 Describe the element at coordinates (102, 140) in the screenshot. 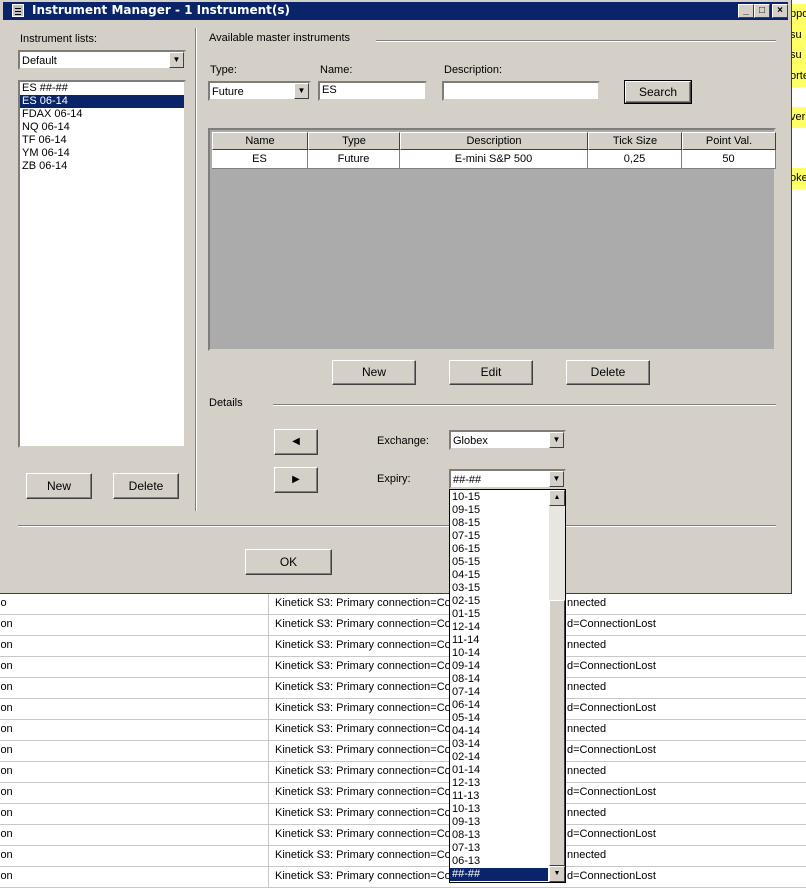

I see `instrument-list-item: TF 06-14` at that location.